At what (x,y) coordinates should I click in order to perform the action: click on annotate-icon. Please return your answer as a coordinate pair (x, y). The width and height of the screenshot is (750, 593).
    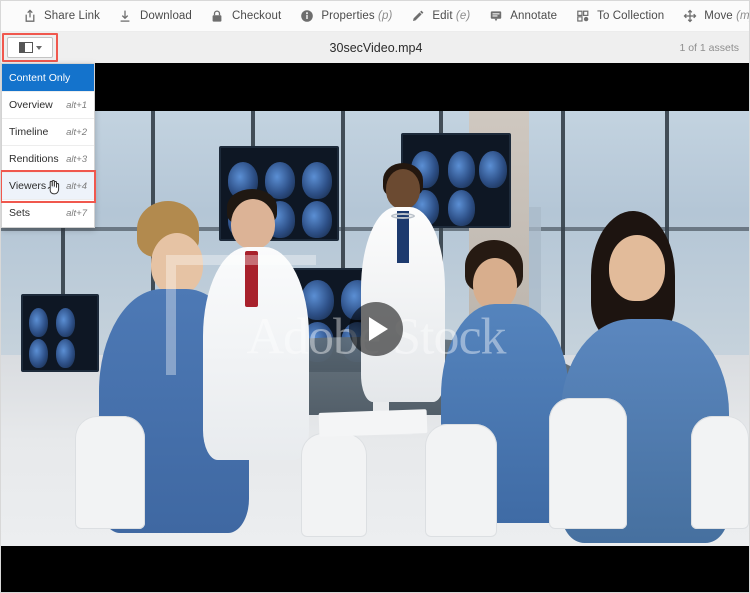
    Looking at the image, I should click on (495, 16).